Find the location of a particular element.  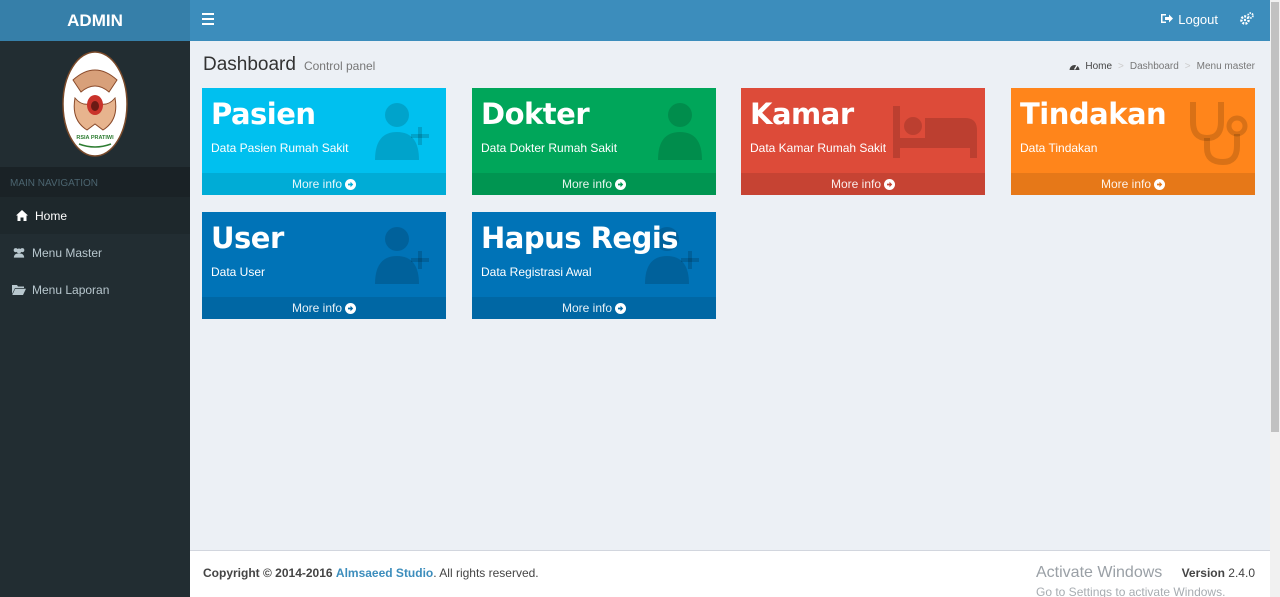

users-icon is located at coordinates (19, 253).